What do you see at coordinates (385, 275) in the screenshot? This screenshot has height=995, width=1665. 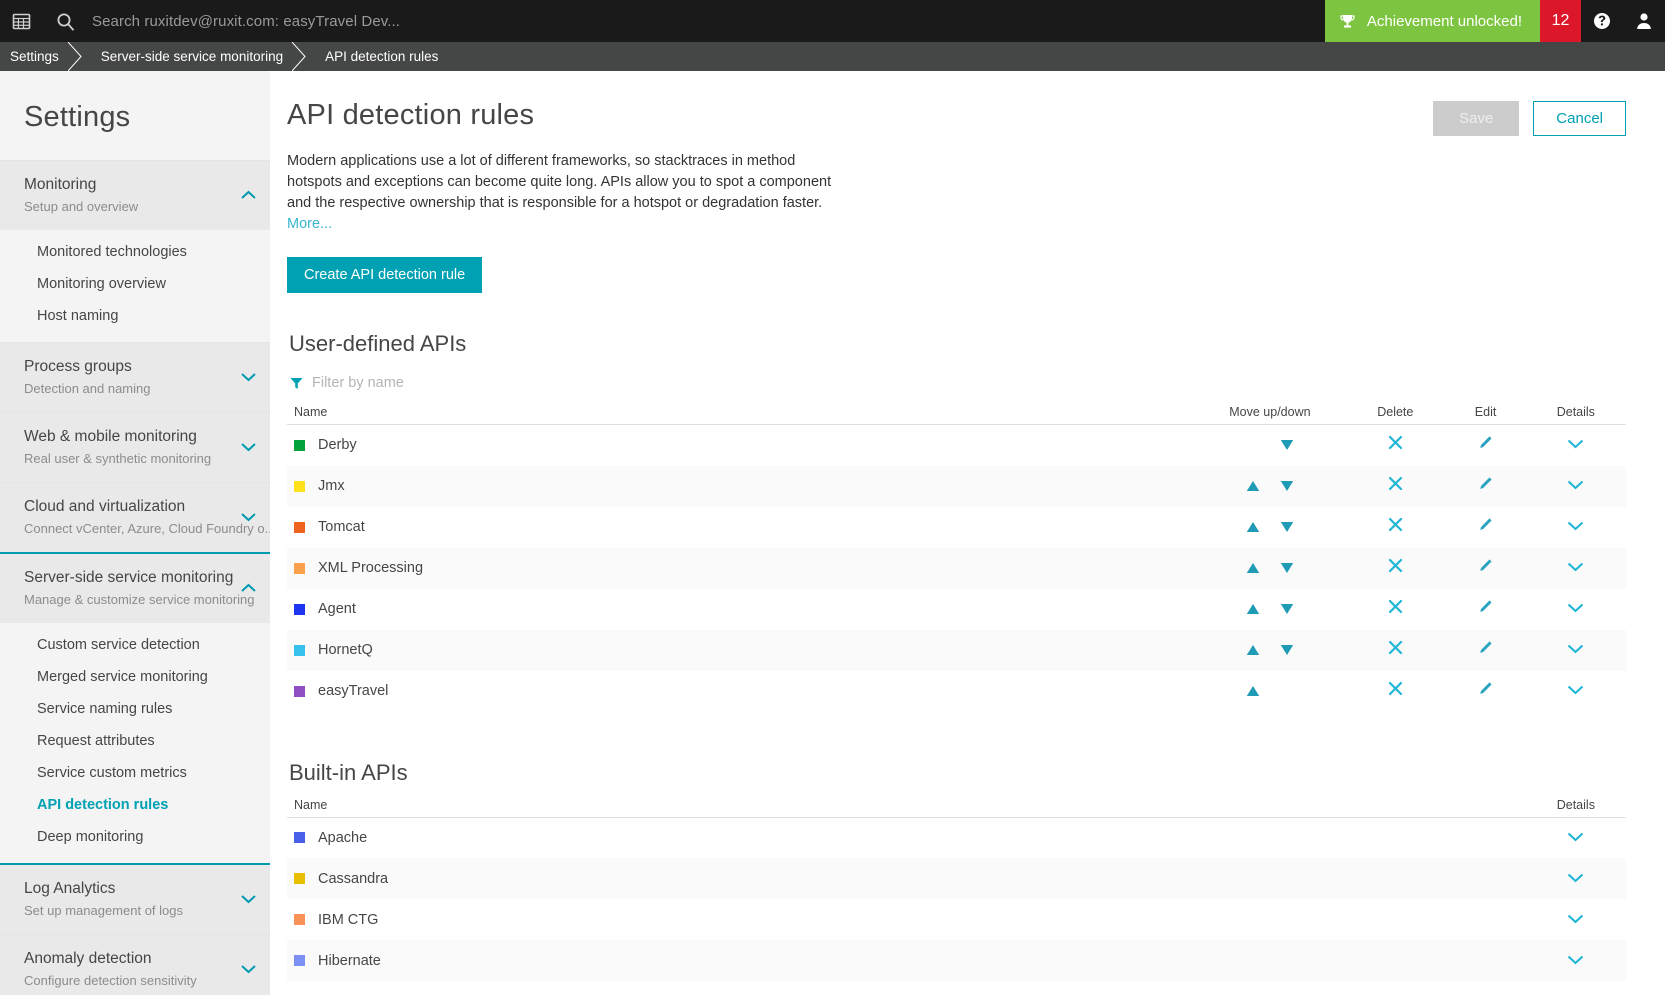 I see `create-api-detection-rule-button: Create API detection rule` at bounding box center [385, 275].